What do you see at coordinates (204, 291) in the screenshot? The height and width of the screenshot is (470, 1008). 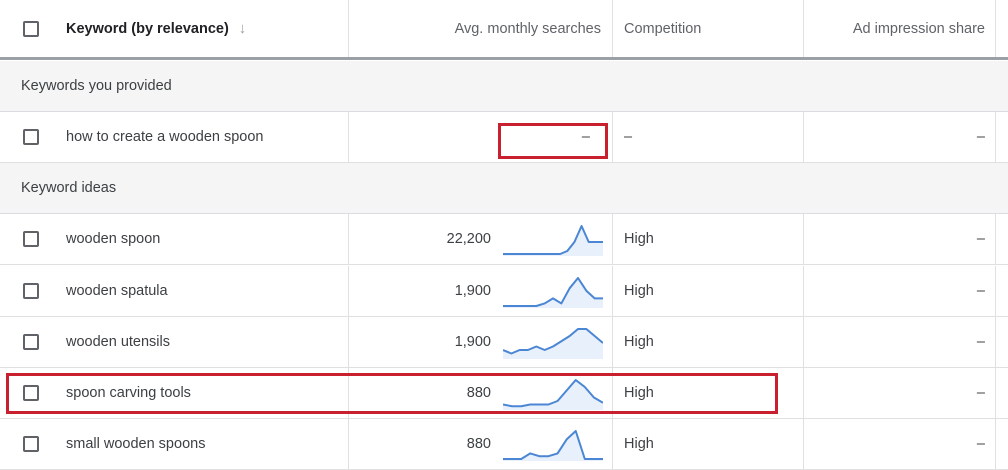 I see `keyword-cell: wooden spatula` at bounding box center [204, 291].